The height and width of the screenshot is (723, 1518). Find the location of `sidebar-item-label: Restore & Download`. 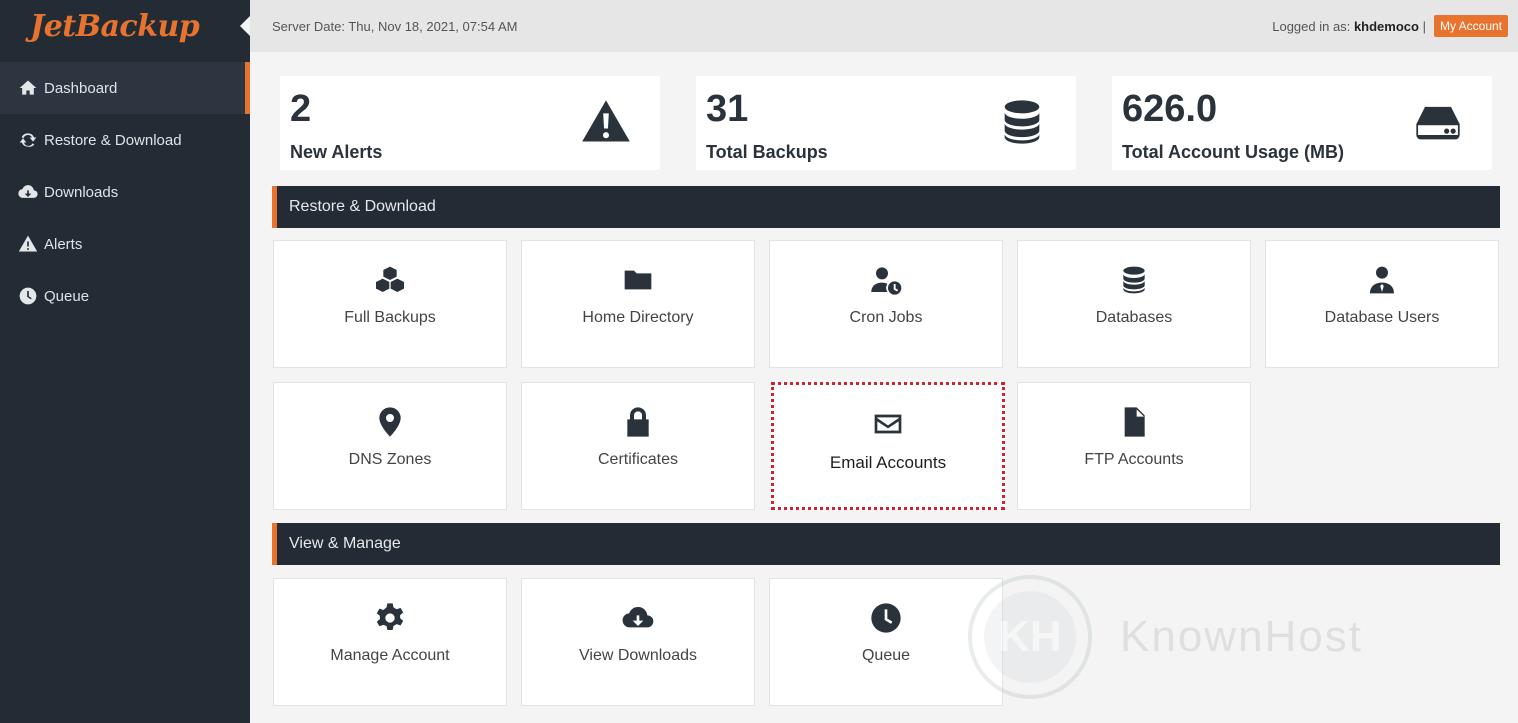

sidebar-item-label: Restore & Download is located at coordinates (113, 140).